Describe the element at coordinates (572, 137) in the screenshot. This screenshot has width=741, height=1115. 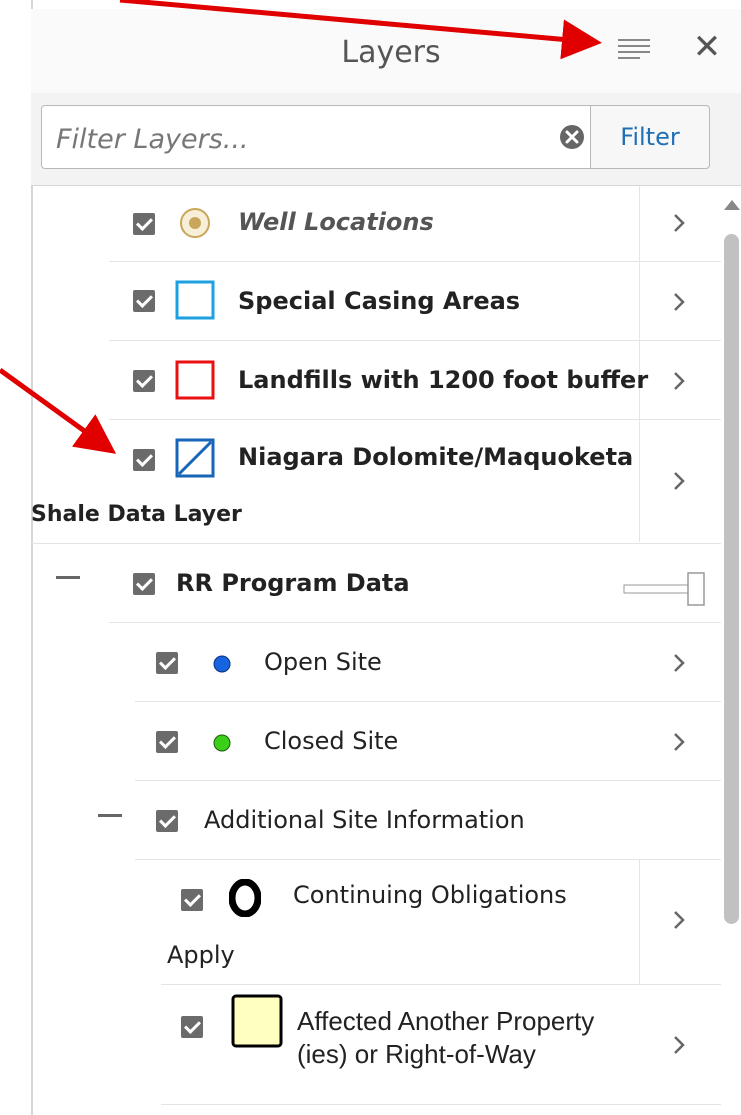
I see `clear-icon` at that location.